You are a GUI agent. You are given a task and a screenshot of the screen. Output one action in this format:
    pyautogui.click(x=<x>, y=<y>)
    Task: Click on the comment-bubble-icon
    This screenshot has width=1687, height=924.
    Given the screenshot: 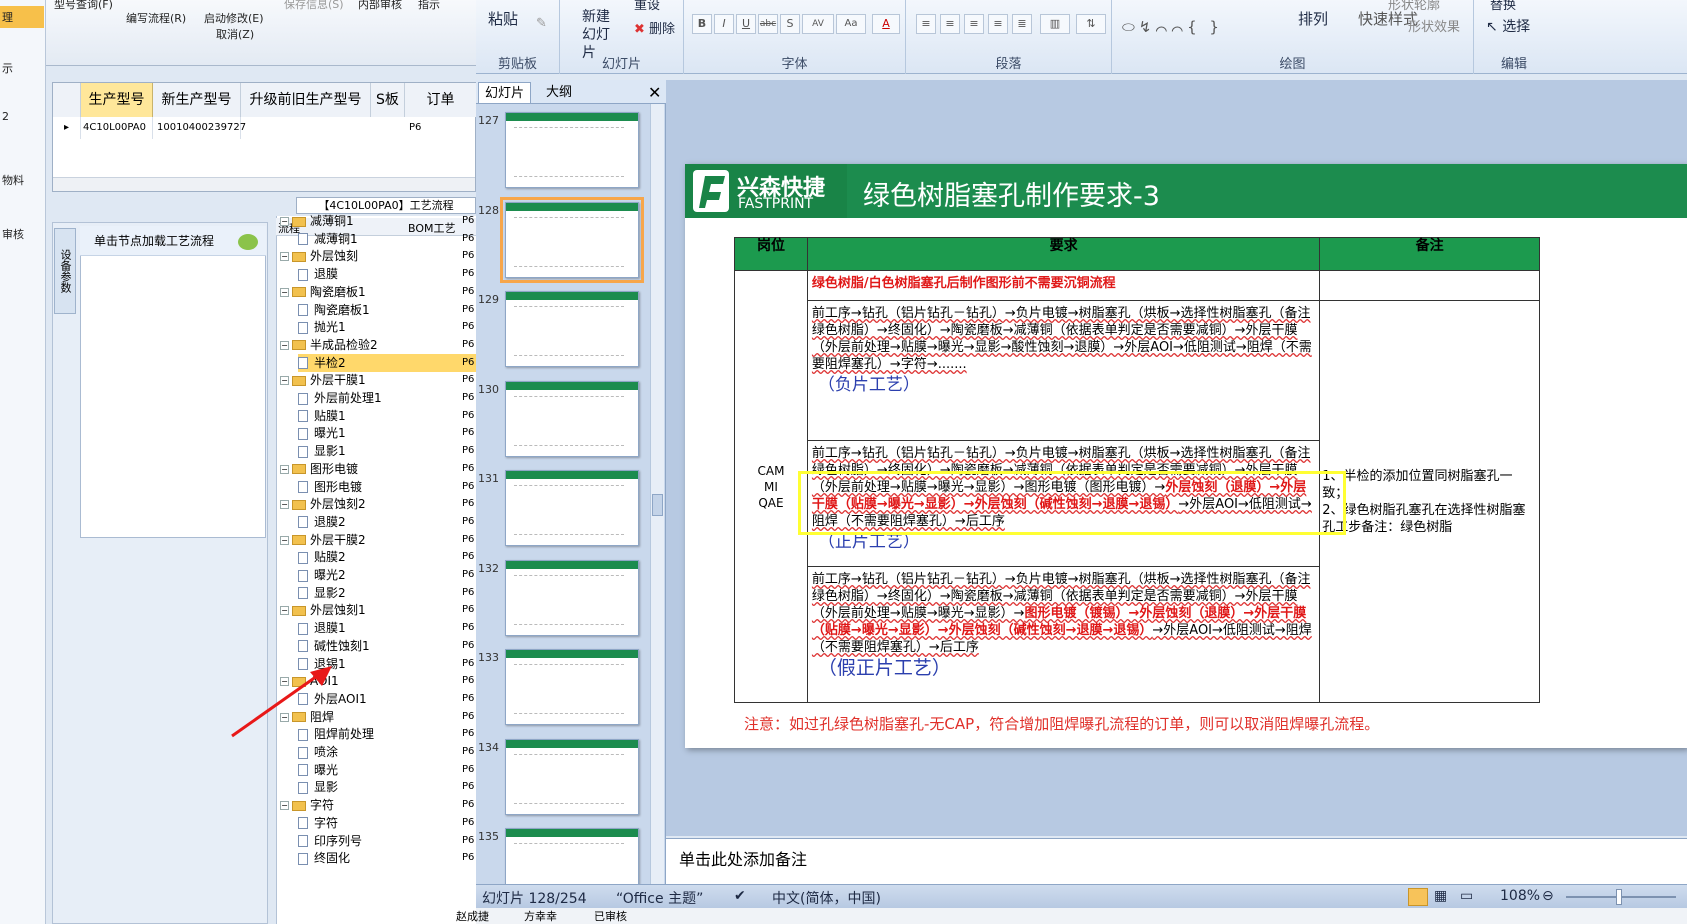 What is the action you would take?
    pyautogui.click(x=248, y=242)
    